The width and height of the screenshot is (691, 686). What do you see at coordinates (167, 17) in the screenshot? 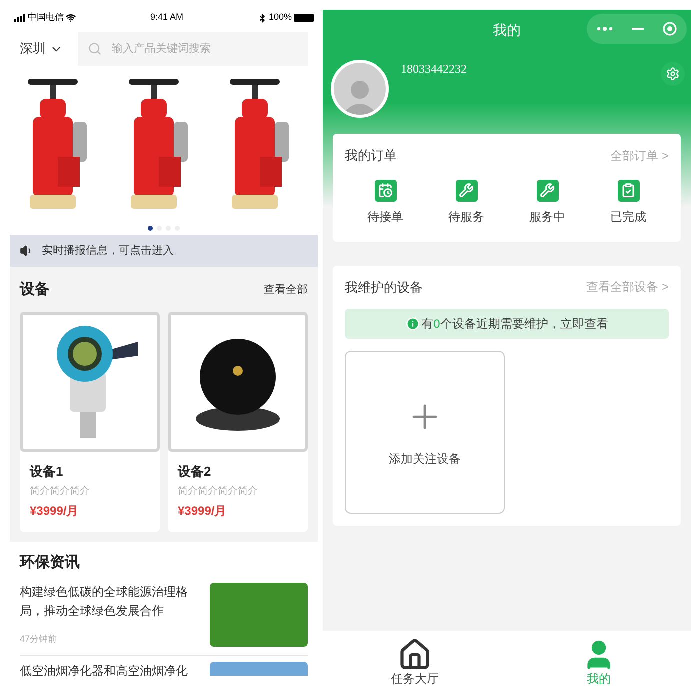
I see `status-time: 9:41 AM` at bounding box center [167, 17].